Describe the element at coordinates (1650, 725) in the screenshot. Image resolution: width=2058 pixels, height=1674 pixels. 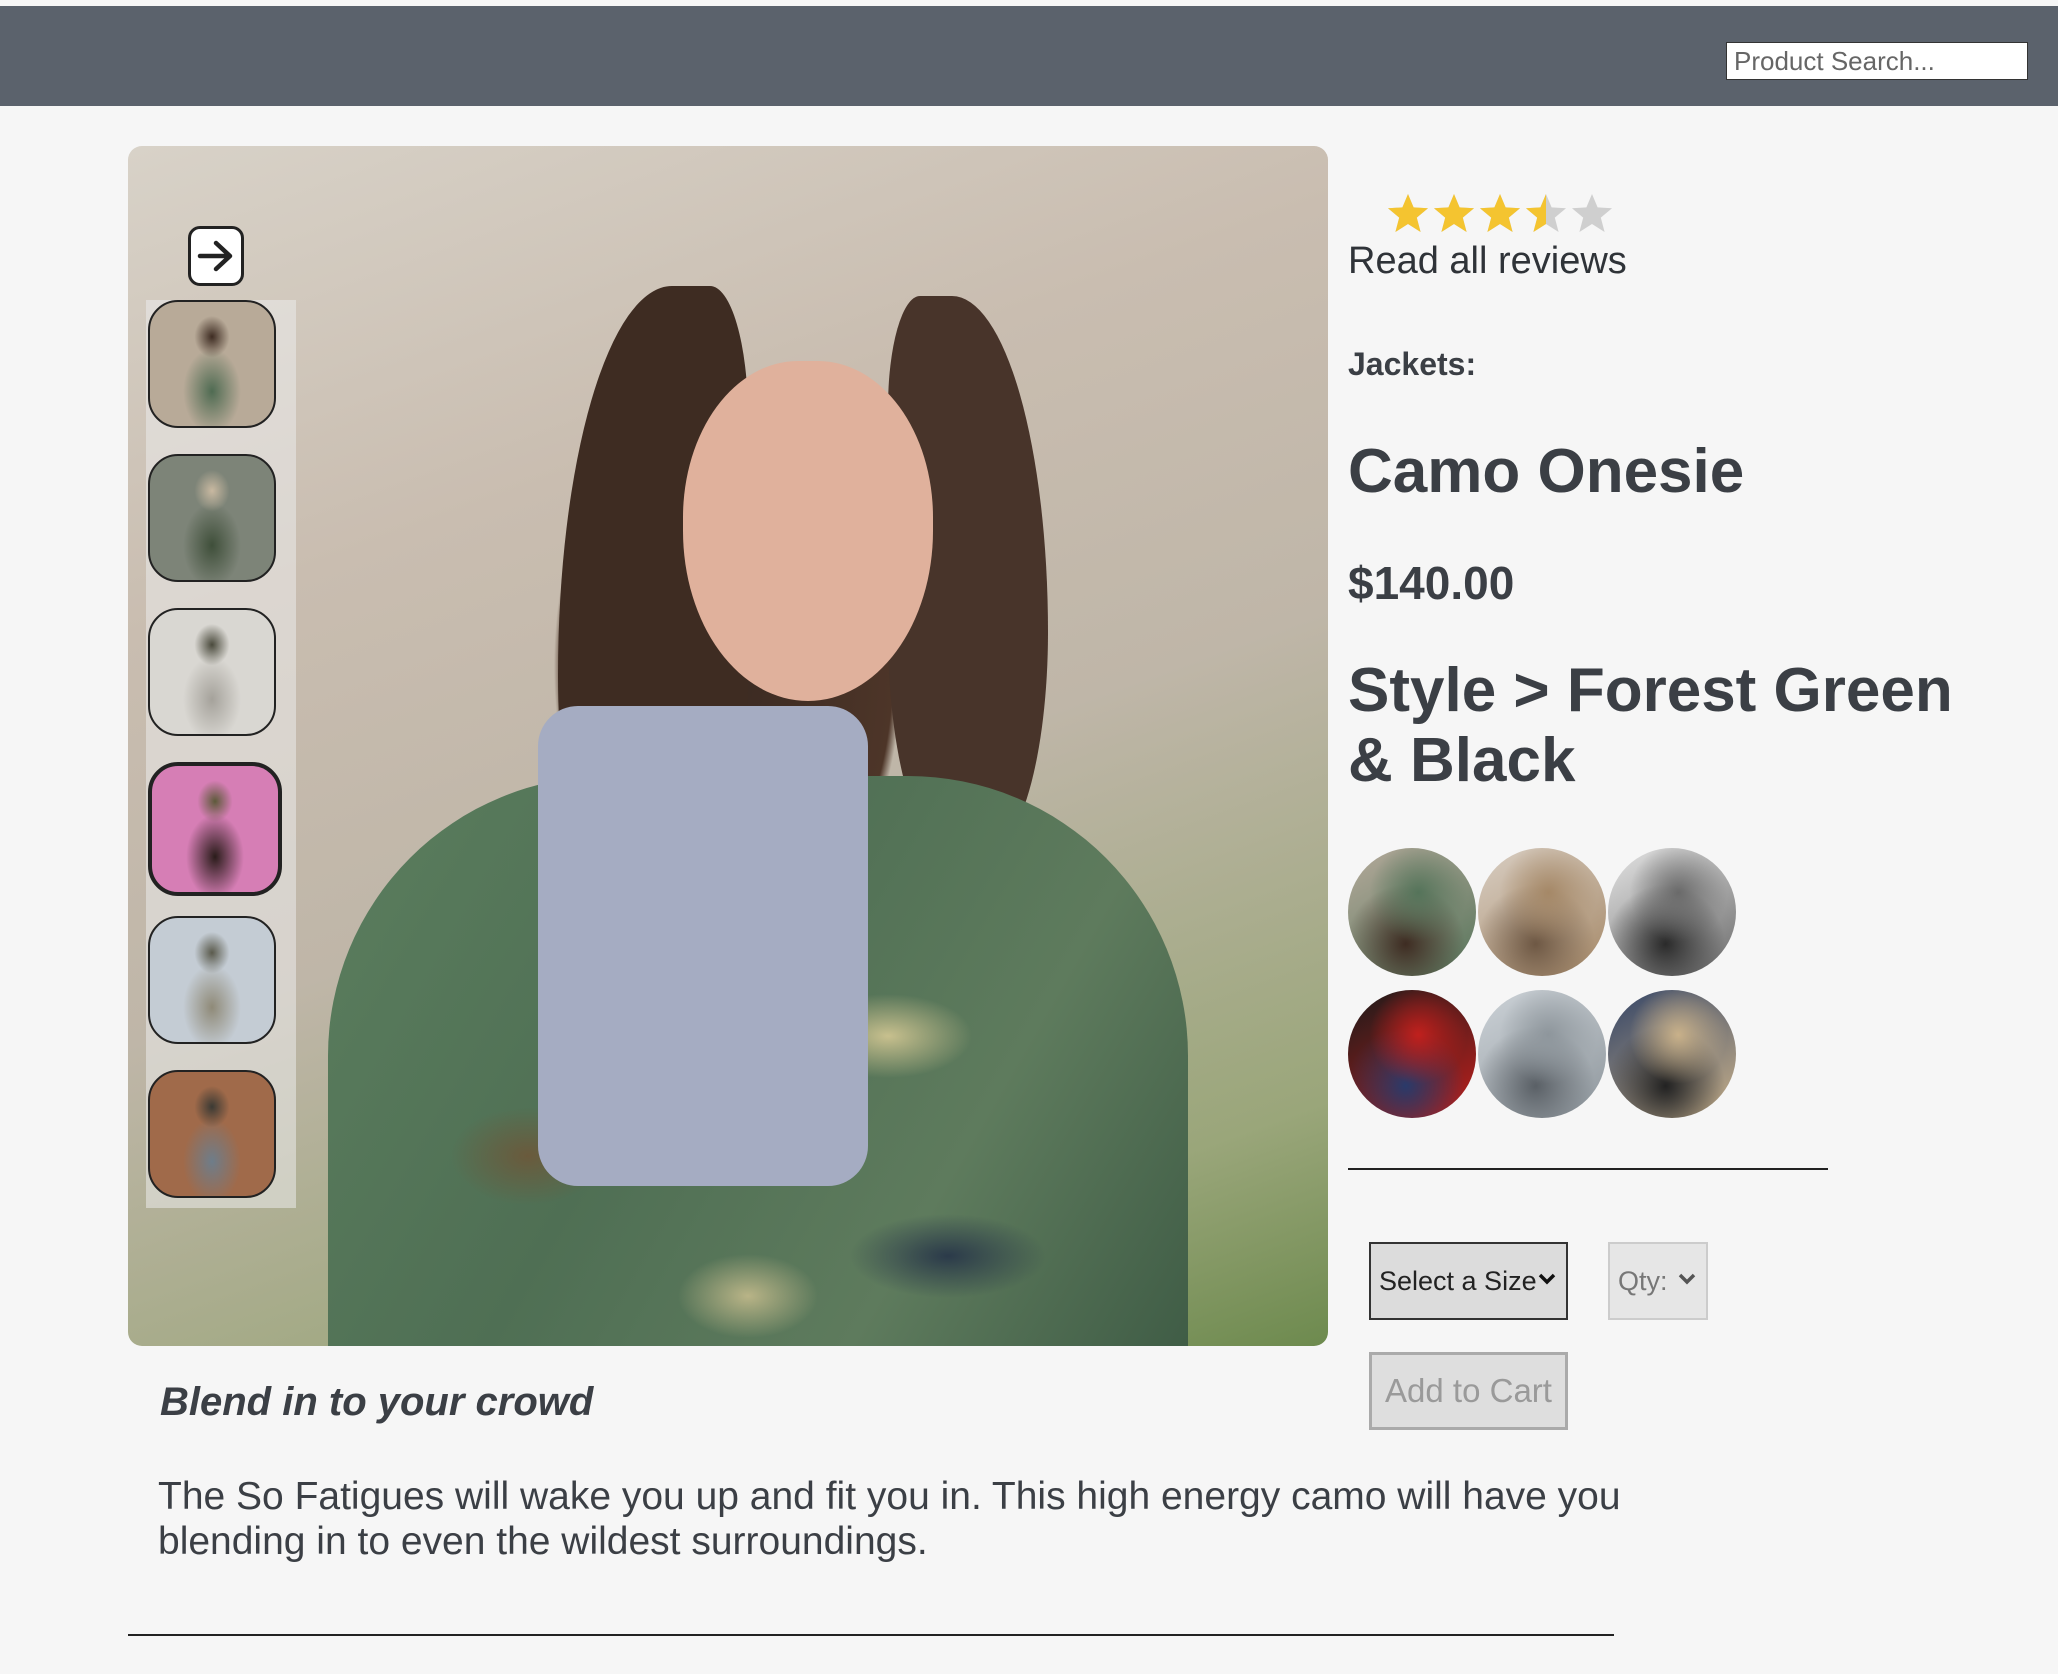
I see `selected-style-label: Style > Forest Green & Black` at that location.